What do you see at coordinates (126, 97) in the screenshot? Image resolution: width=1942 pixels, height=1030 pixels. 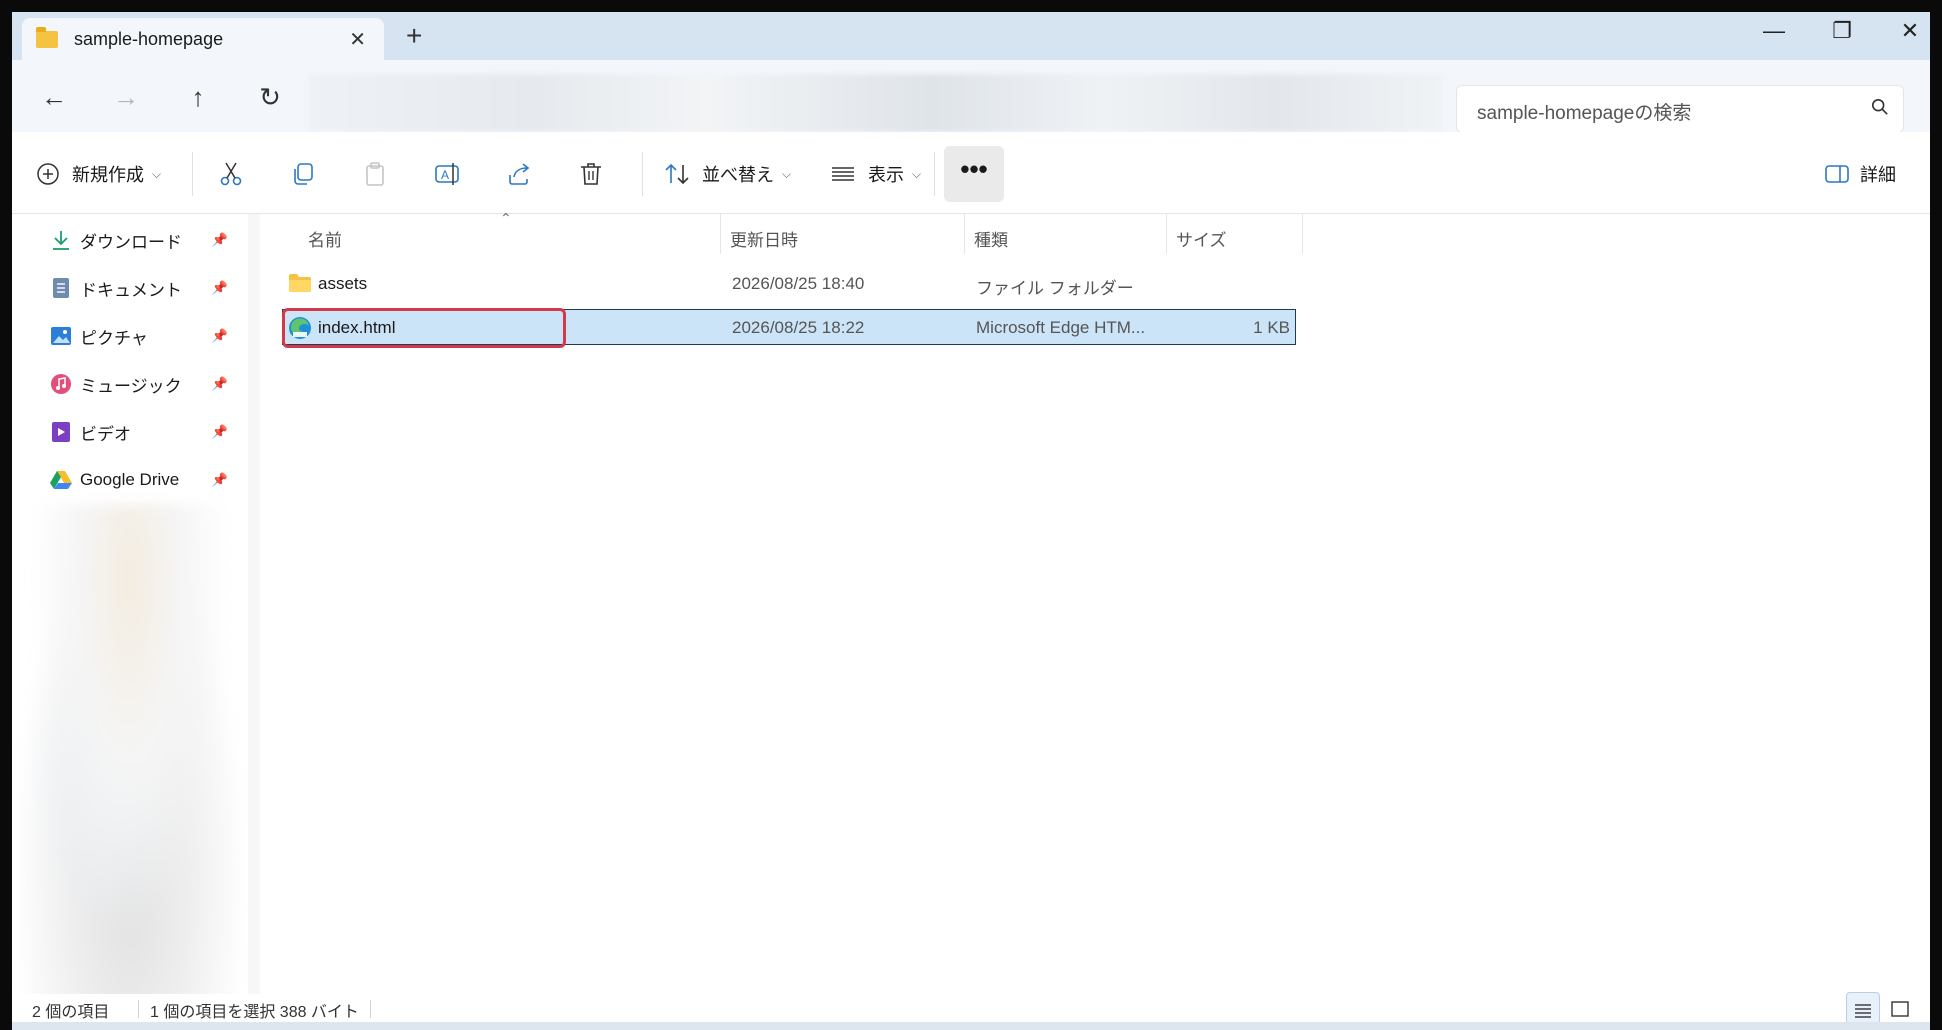 I see `forward-button: →` at bounding box center [126, 97].